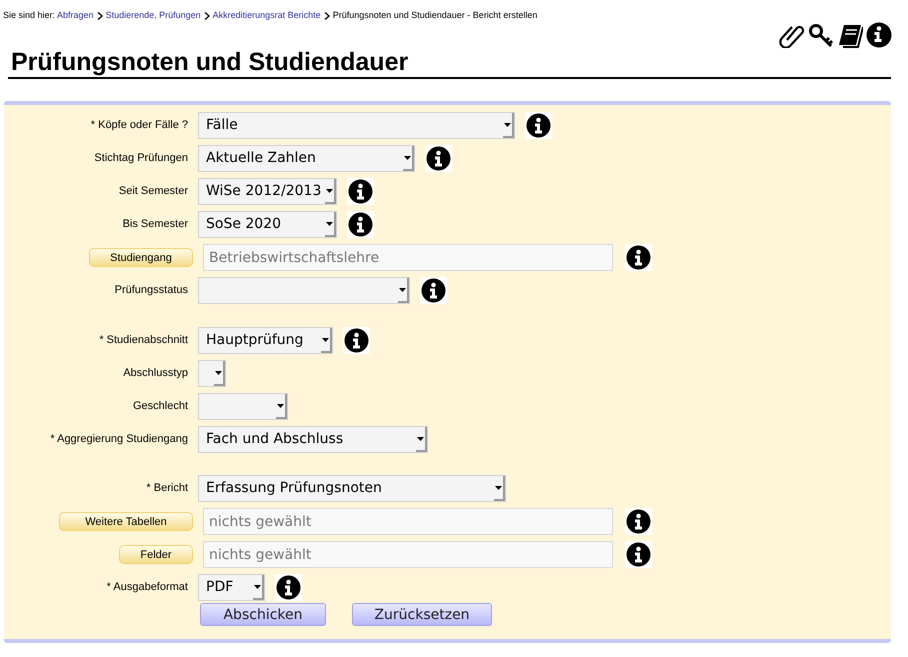  Describe the element at coordinates (449, 63) in the screenshot. I see `page-title: Prüfungsnoten und Studiendauer` at that location.